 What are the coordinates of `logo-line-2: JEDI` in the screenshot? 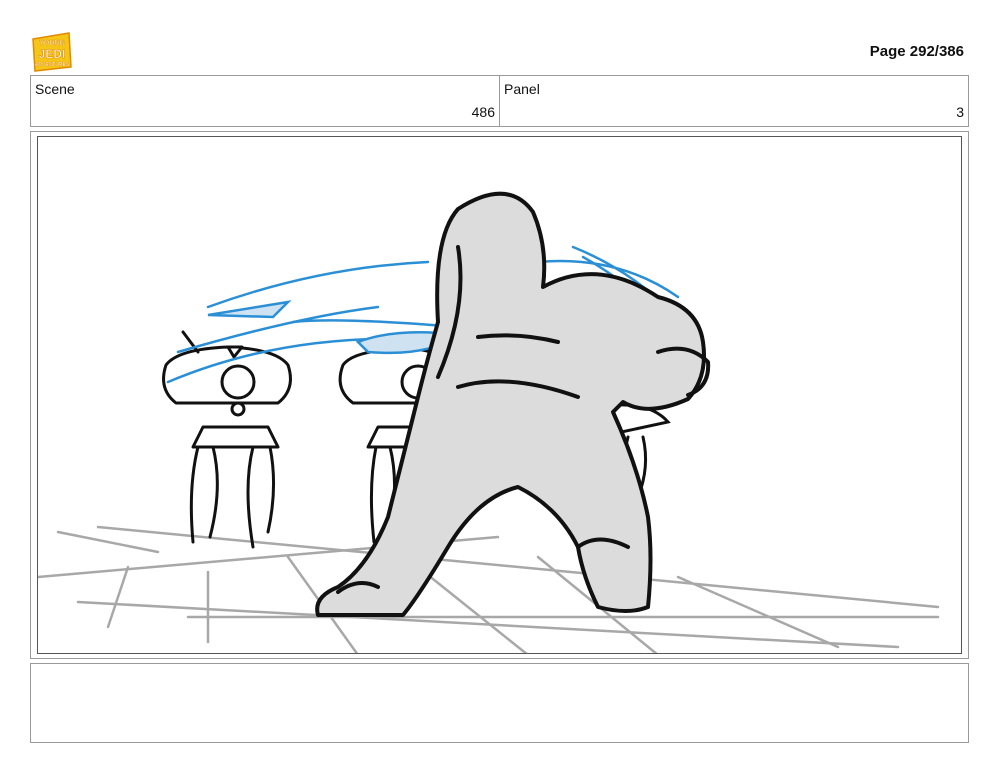 It's located at (52, 54).